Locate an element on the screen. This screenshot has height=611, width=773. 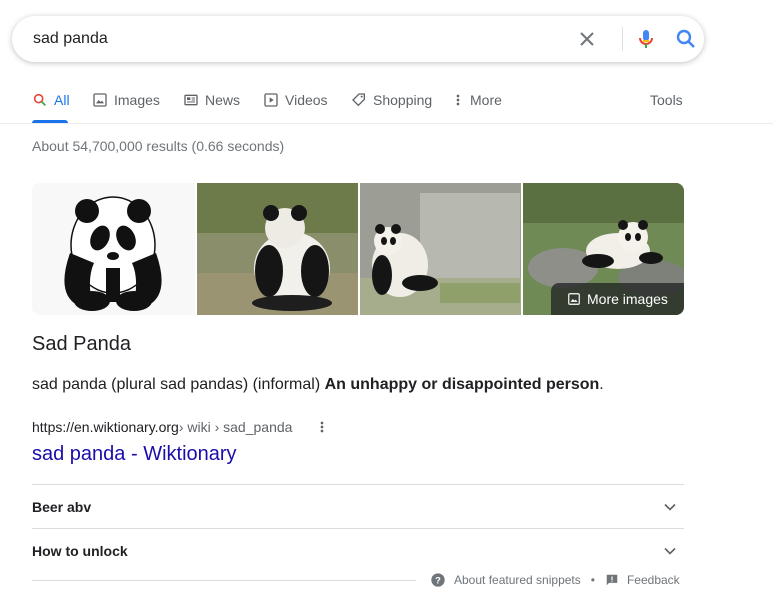
image-thumbnail-panda-sitting is located at coordinates (440, 249).